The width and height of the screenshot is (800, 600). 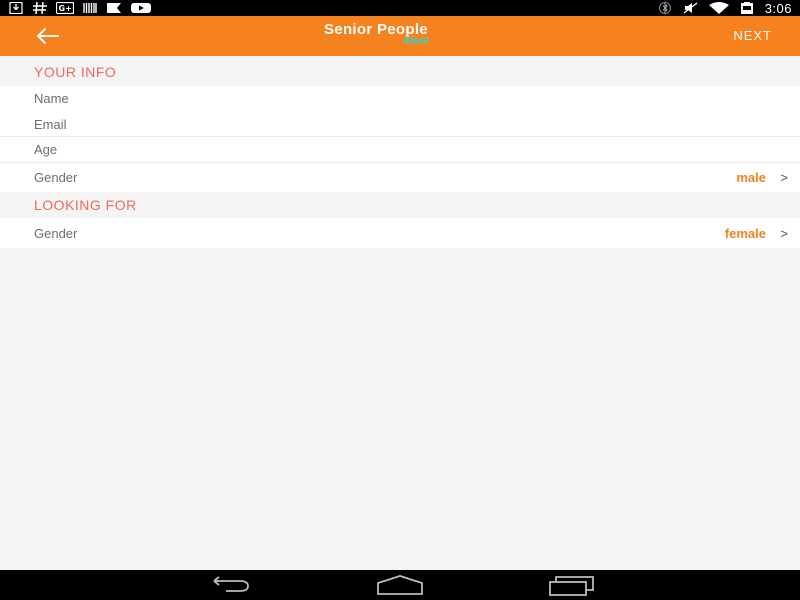 I want to click on name-field: Name, so click(x=51, y=98).